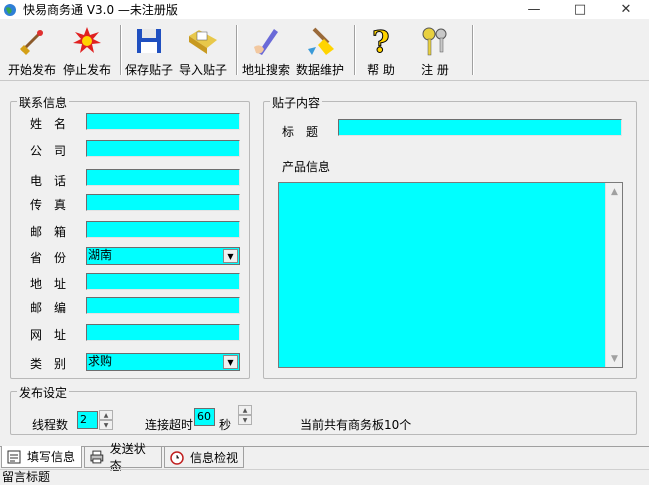 This screenshot has height=485, width=649. I want to click on address-label: 地 址, so click(48, 284).